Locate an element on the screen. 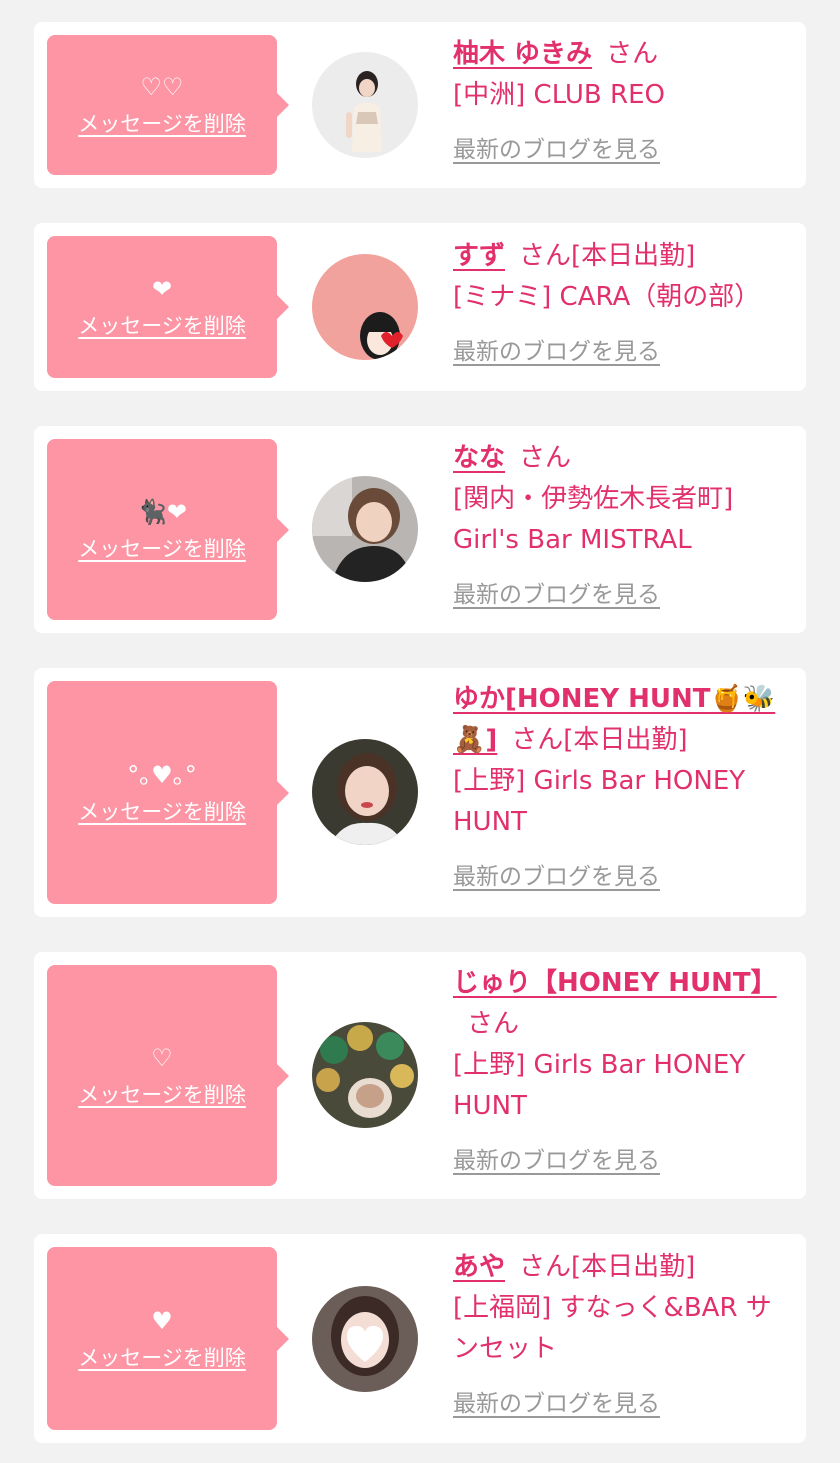 This screenshot has width=840, height=1463. message-bubble: ♡♡ メッセージを削除 is located at coordinates (168, 105).